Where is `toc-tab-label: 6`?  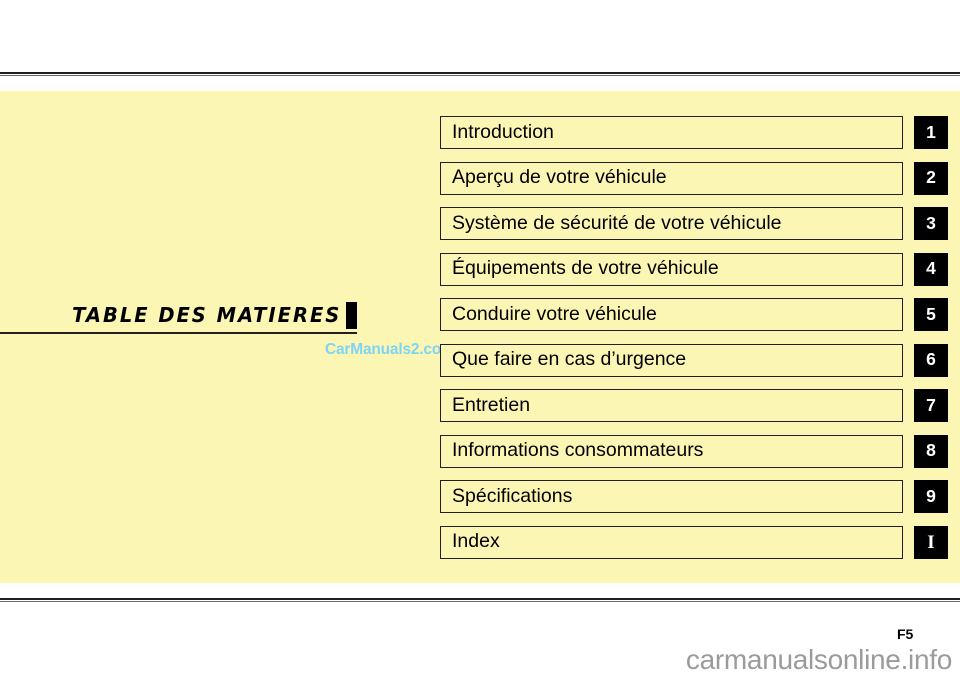
toc-tab-label: 6 is located at coordinates (931, 359).